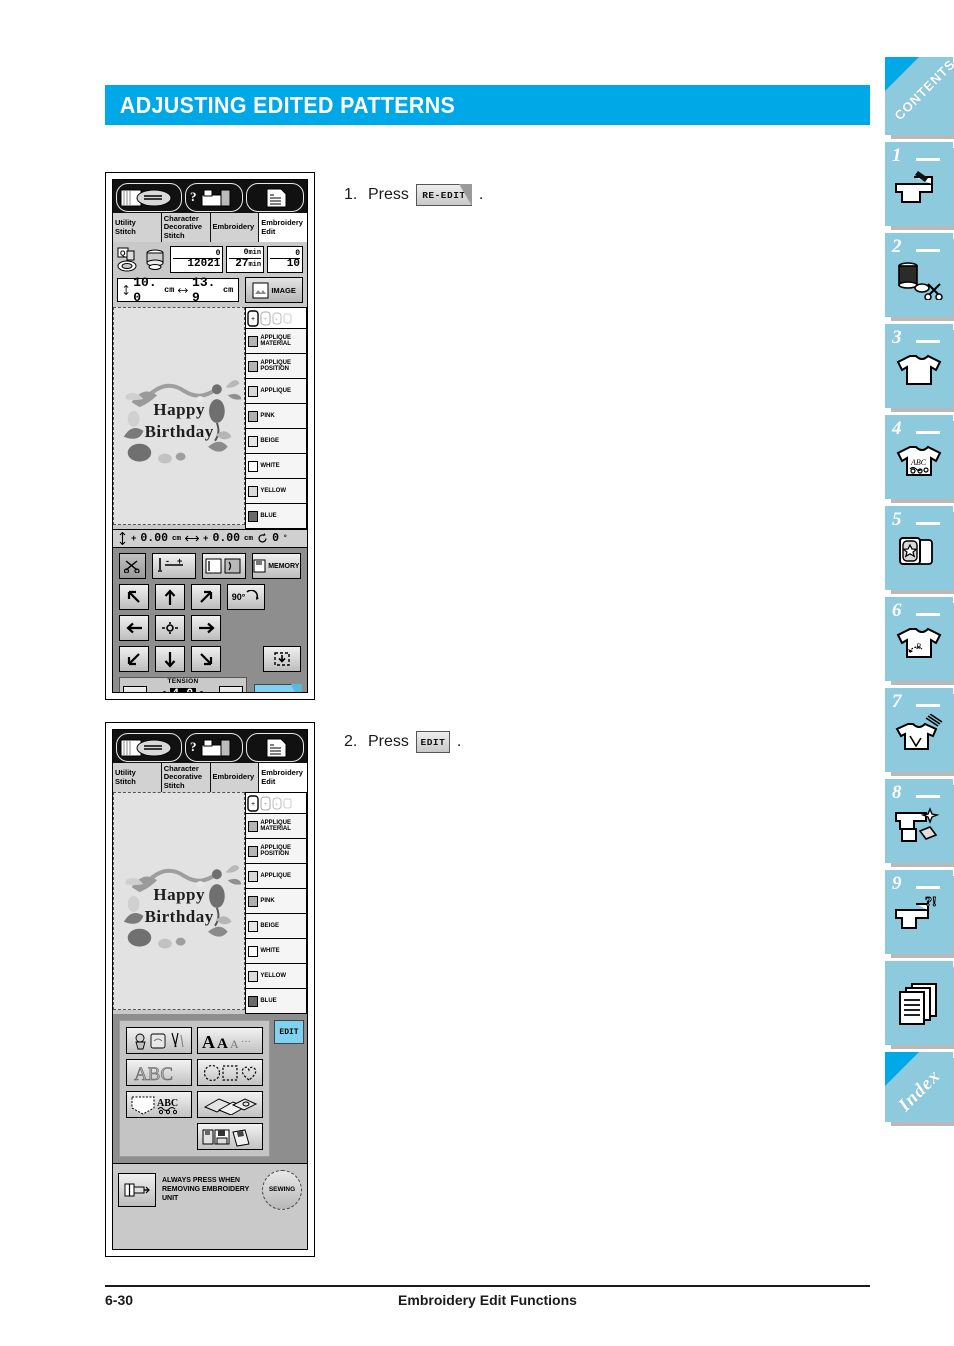 The width and height of the screenshot is (954, 1346). I want to click on sidebar-tab-chapter-1: 1, so click(919, 184).